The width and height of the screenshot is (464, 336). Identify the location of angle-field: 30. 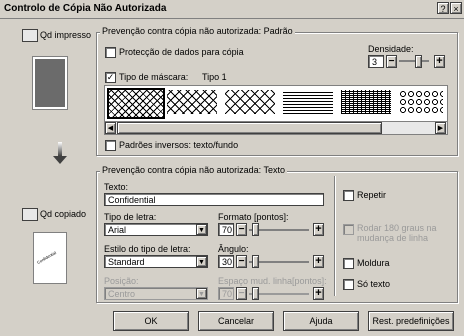
(226, 261).